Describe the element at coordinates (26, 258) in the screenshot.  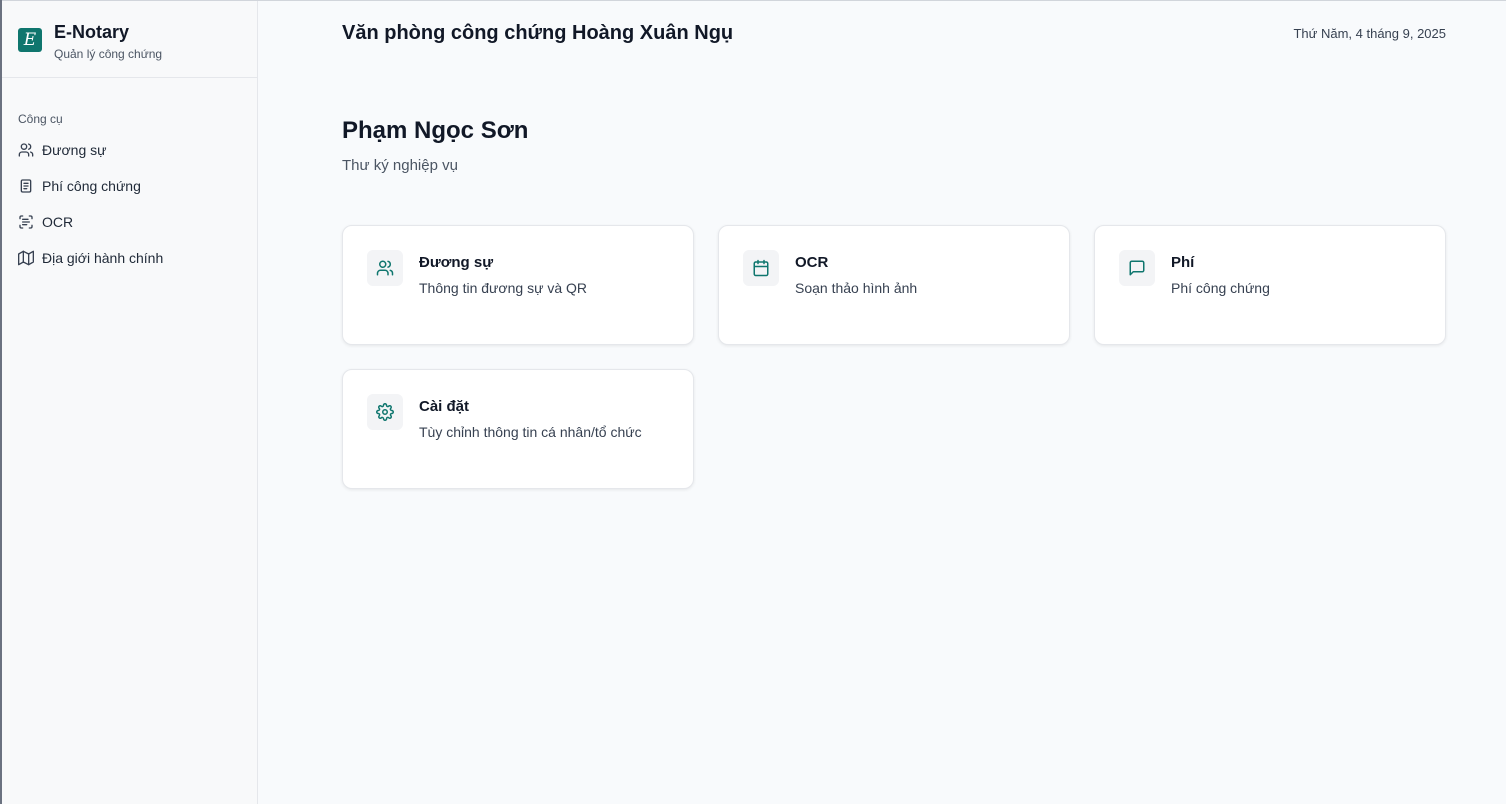
I see `map-icon` at that location.